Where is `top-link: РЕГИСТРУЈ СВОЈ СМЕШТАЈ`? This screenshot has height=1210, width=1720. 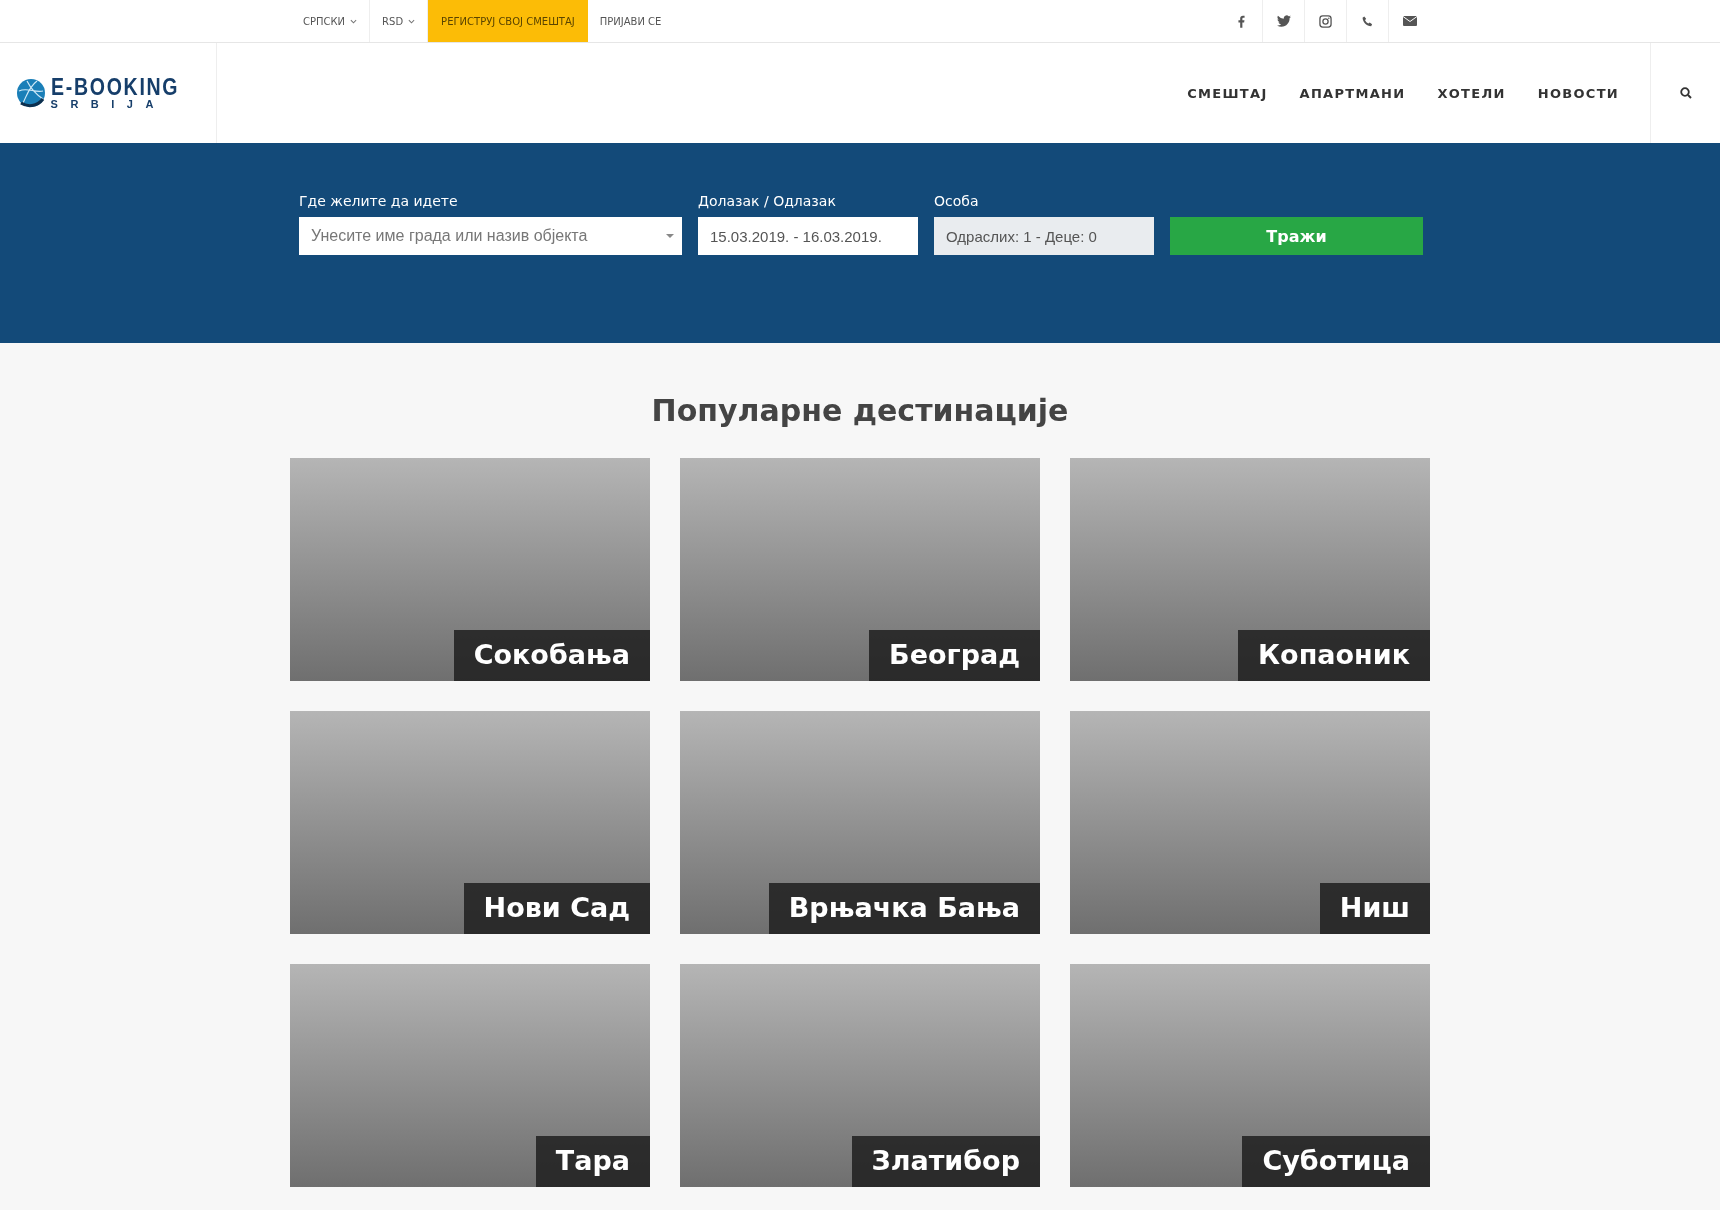 top-link: РЕГИСТРУЈ СВОЈ СМЕШТАЈ is located at coordinates (508, 21).